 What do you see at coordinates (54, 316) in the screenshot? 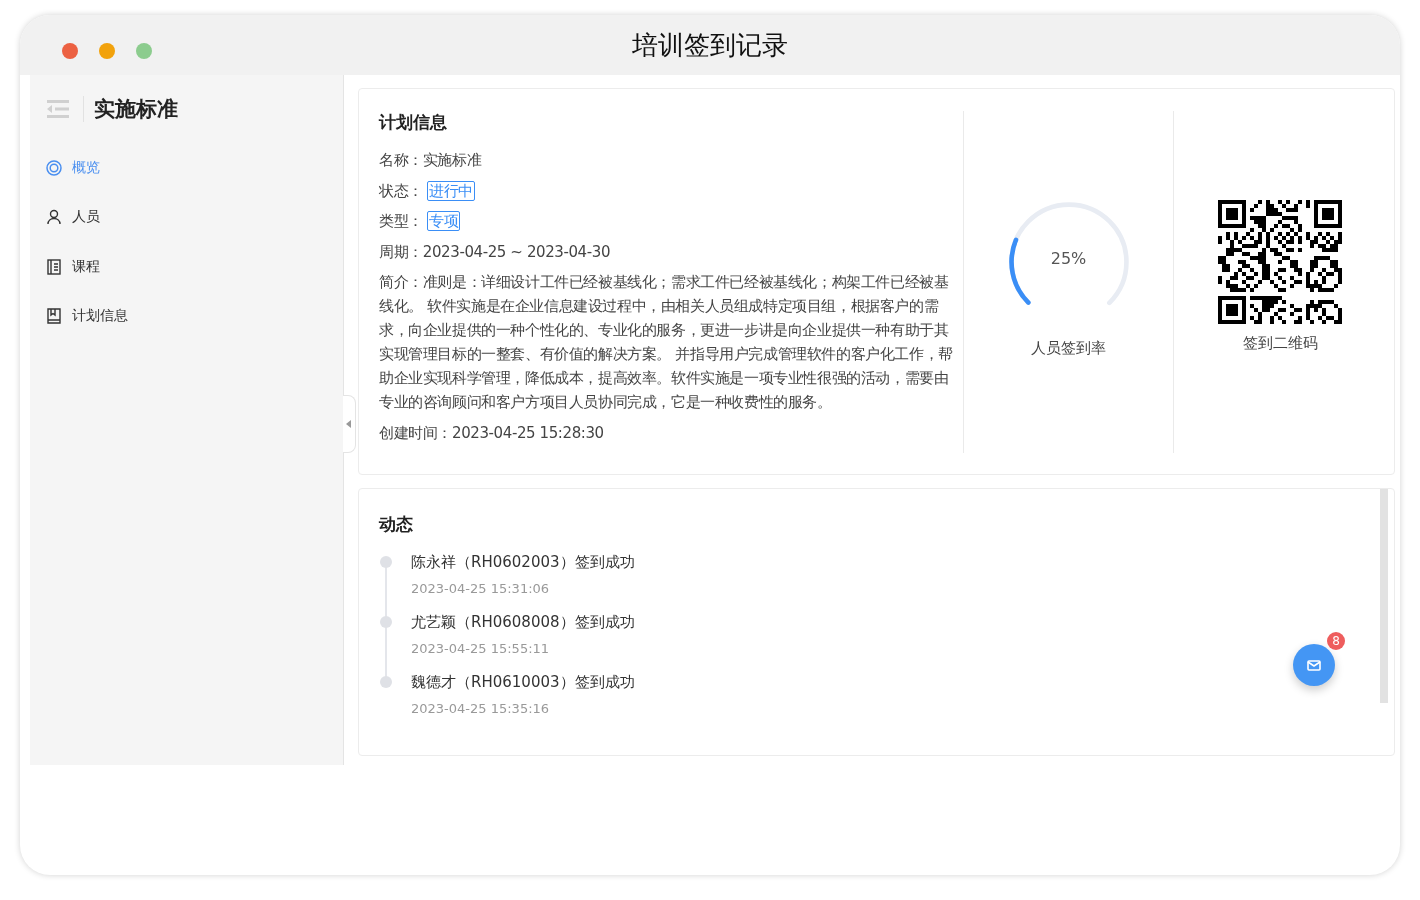
I see `book-icon` at bounding box center [54, 316].